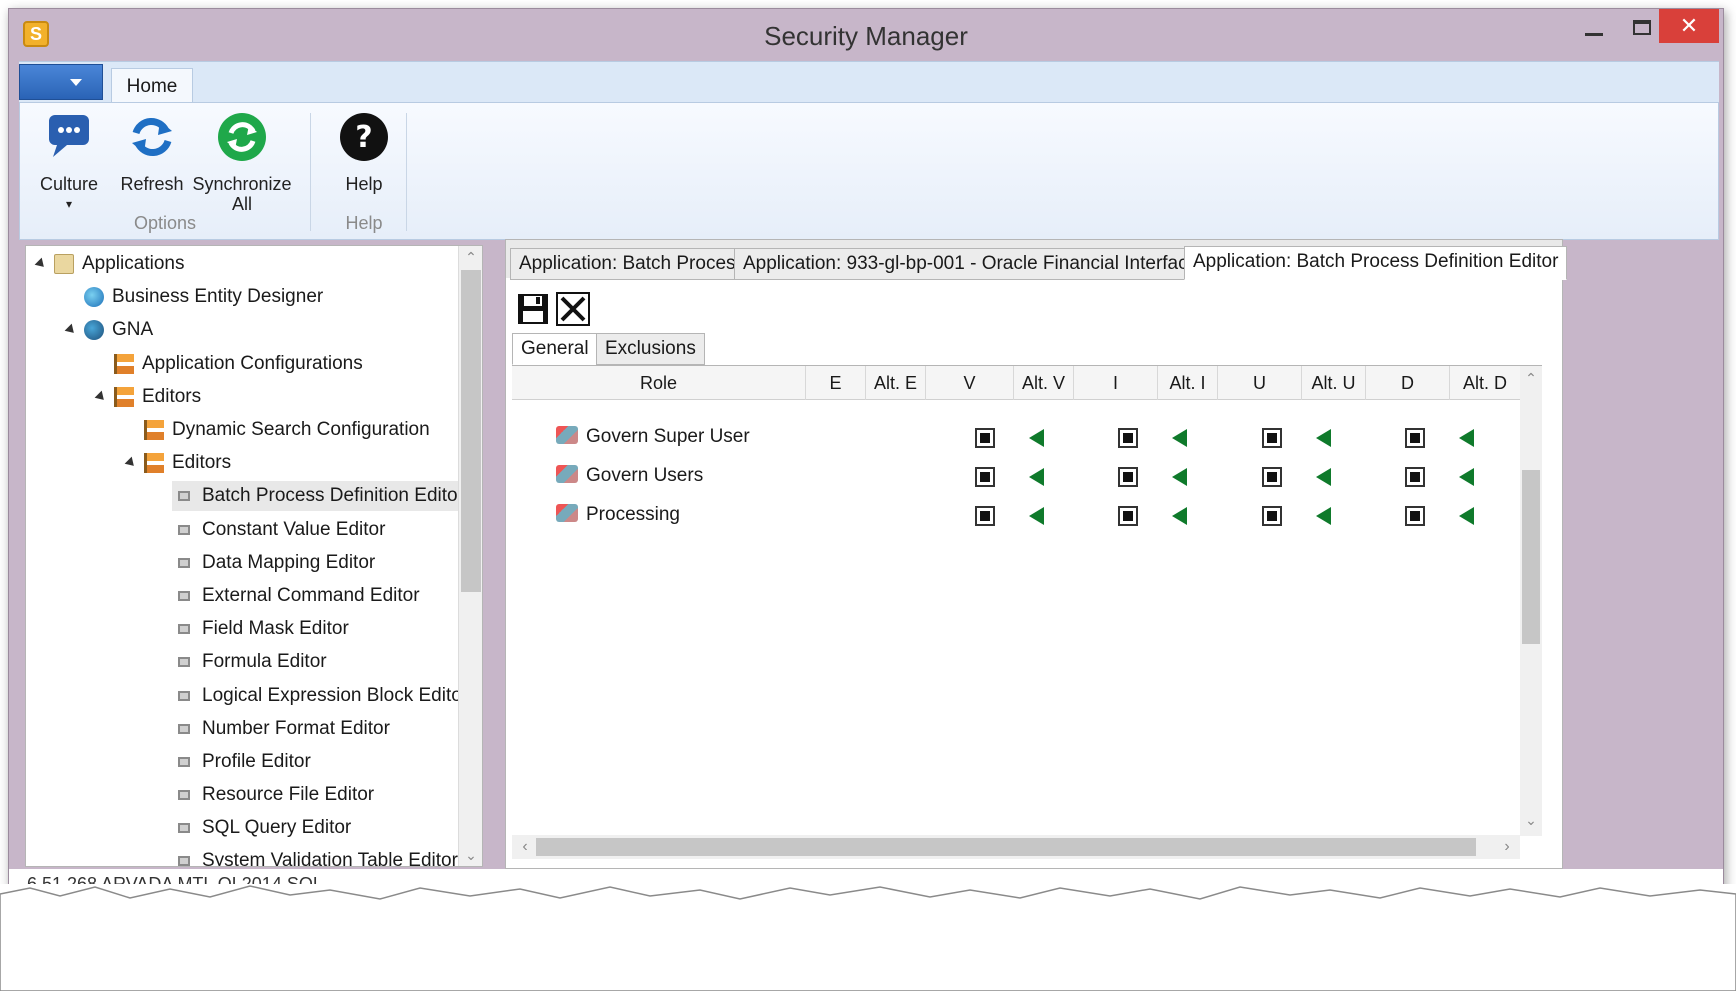 The height and width of the screenshot is (991, 1736). I want to click on help-button: ? Help, so click(364, 152).